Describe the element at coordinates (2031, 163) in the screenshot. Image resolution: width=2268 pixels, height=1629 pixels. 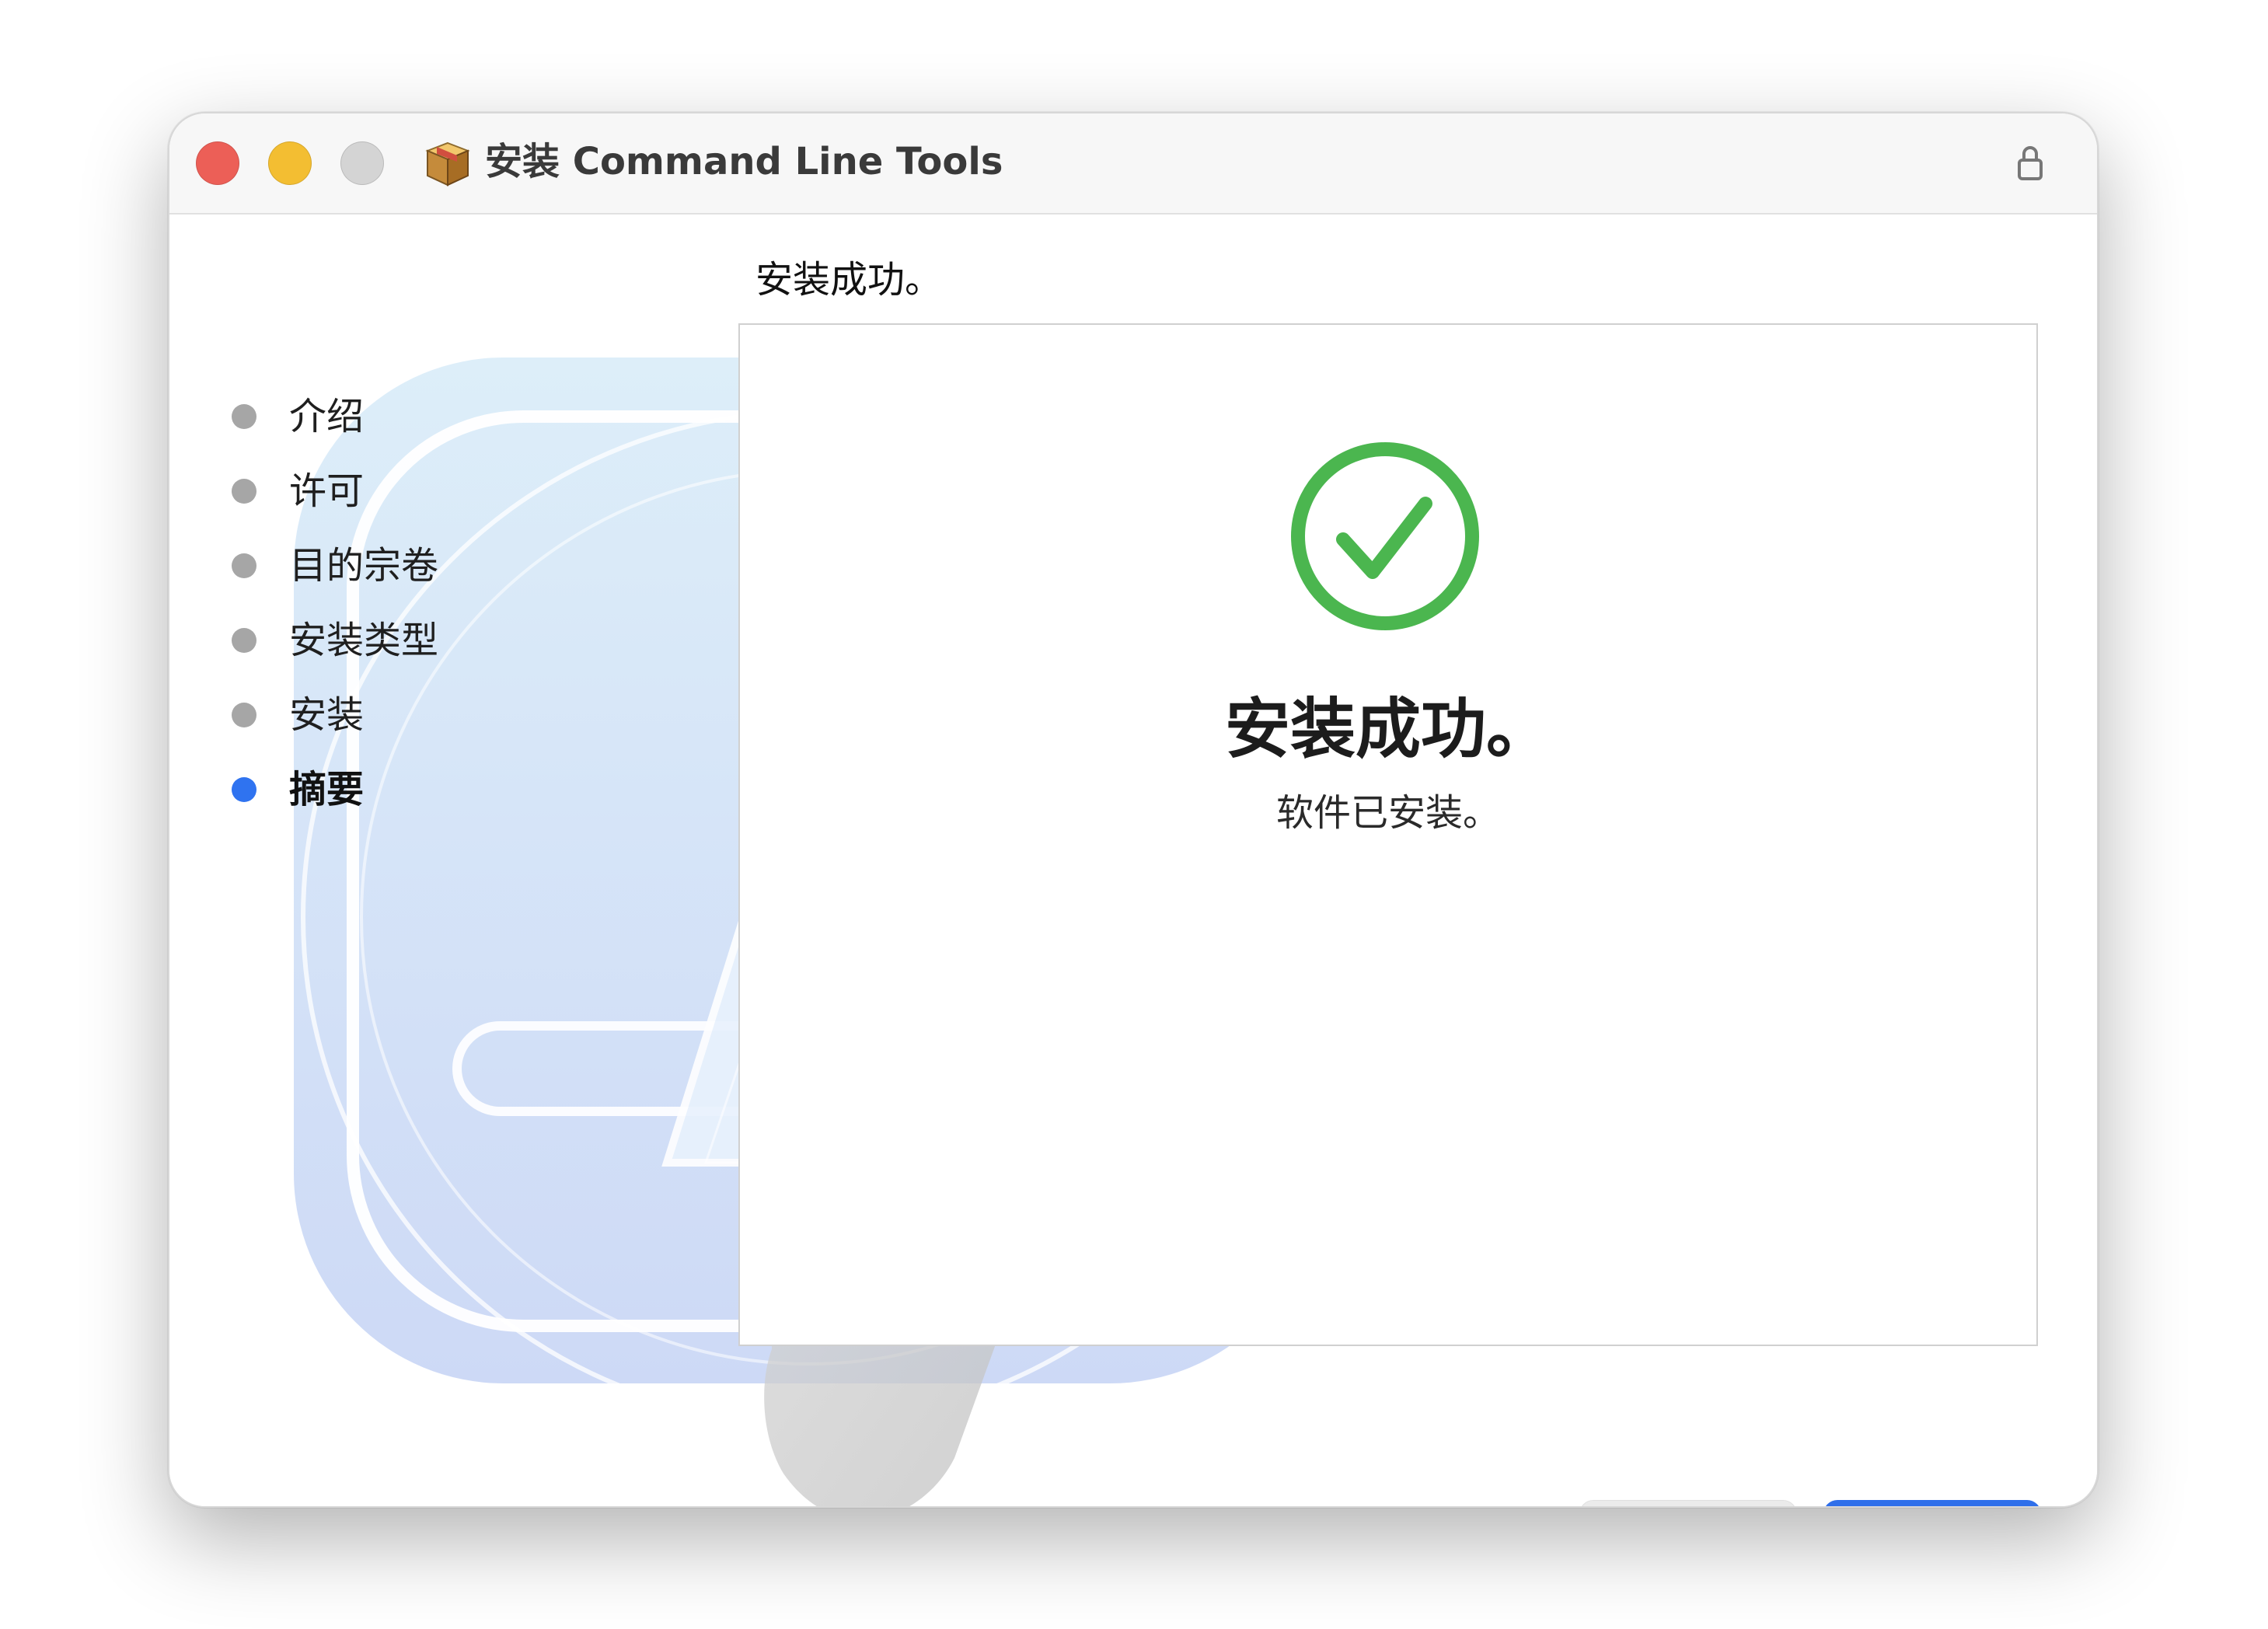
I see `lock-icon` at that location.